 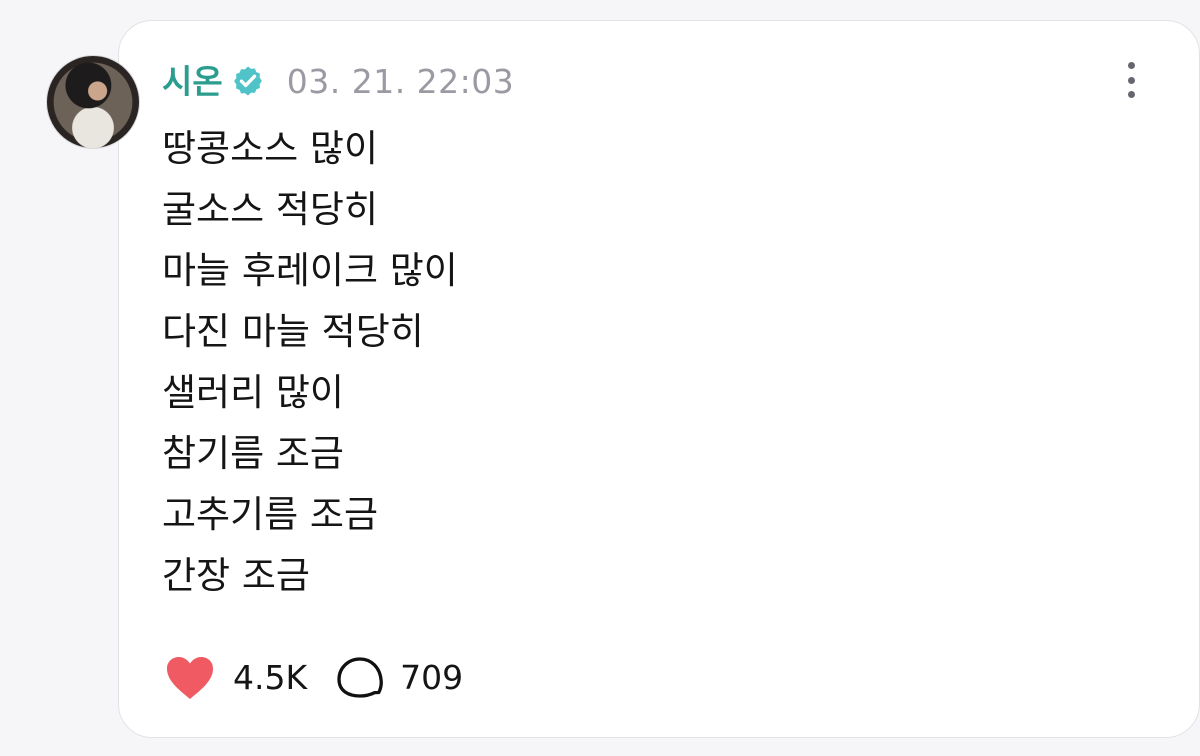 What do you see at coordinates (360, 677) in the screenshot?
I see `comment-icon` at bounding box center [360, 677].